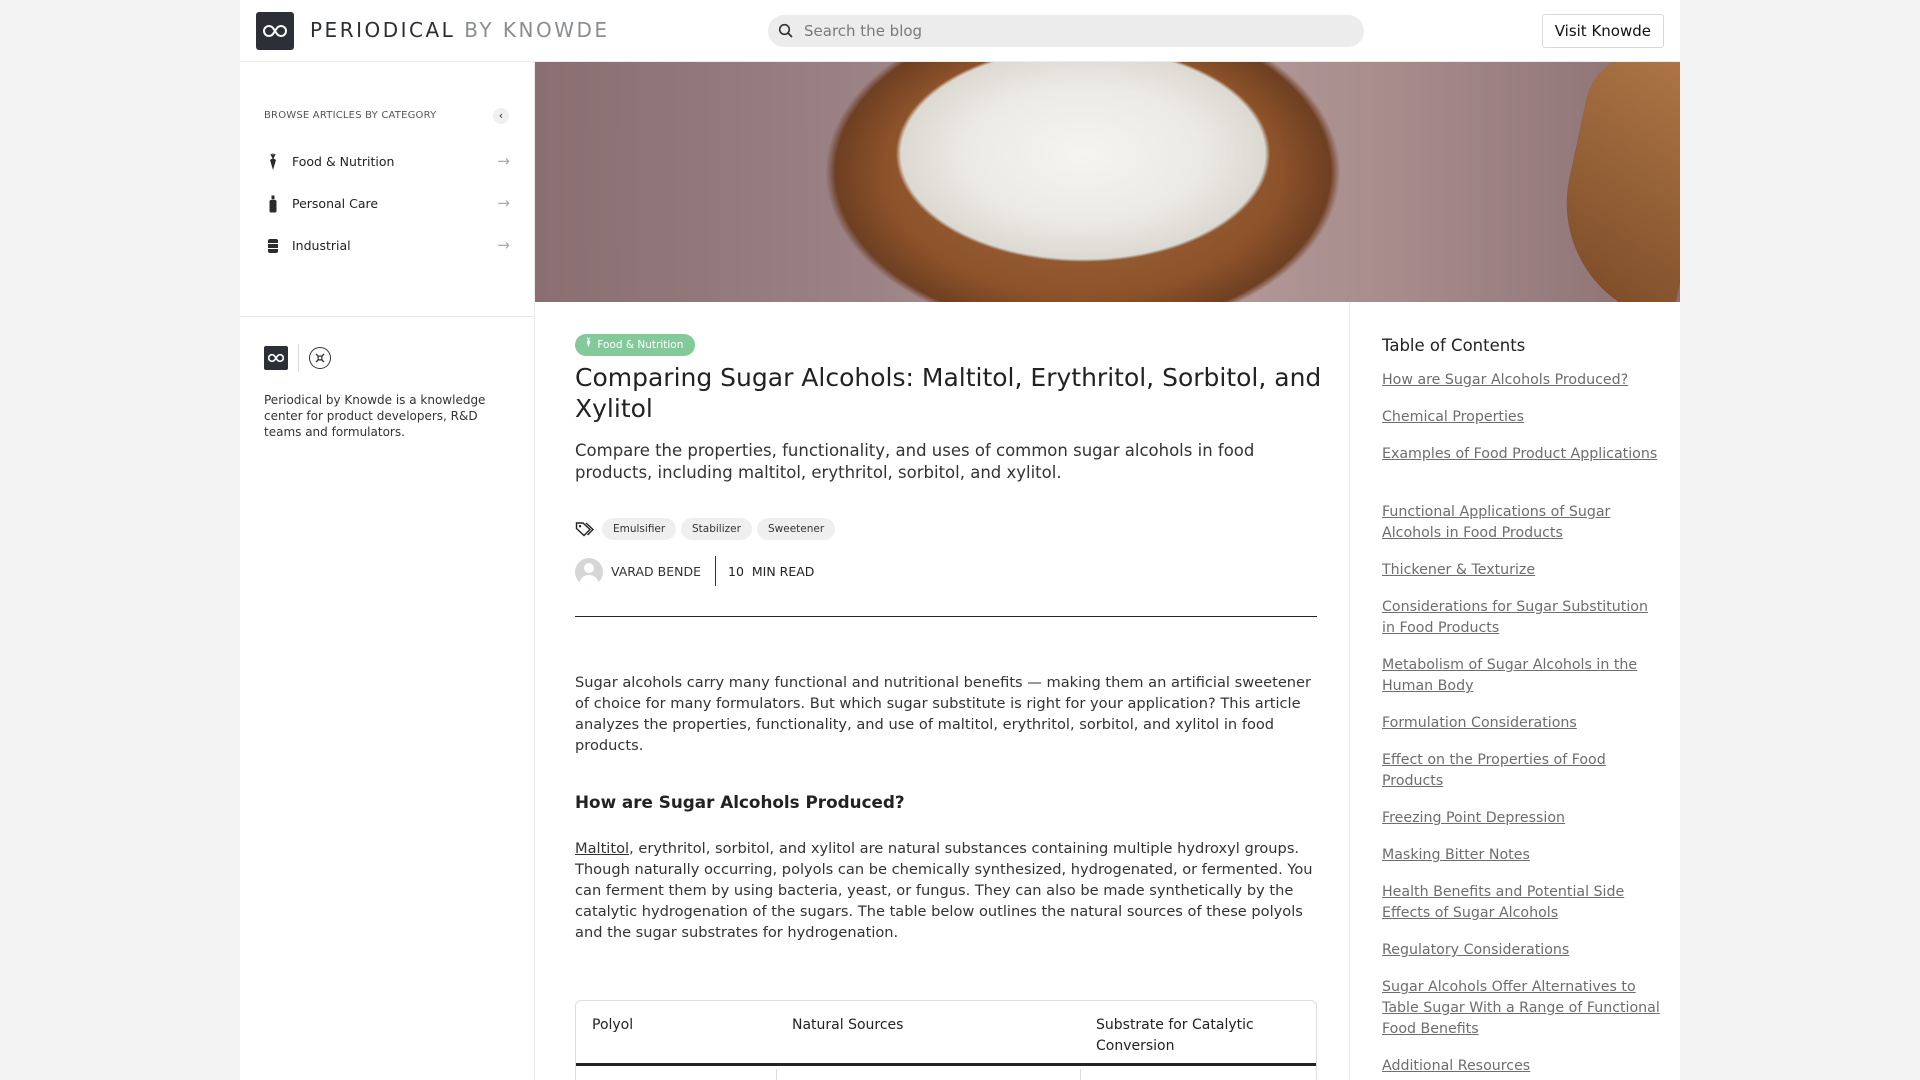 The width and height of the screenshot is (1920, 1080). What do you see at coordinates (1522, 1066) in the screenshot?
I see `toc-link-additional-resources: Additional Resources` at bounding box center [1522, 1066].